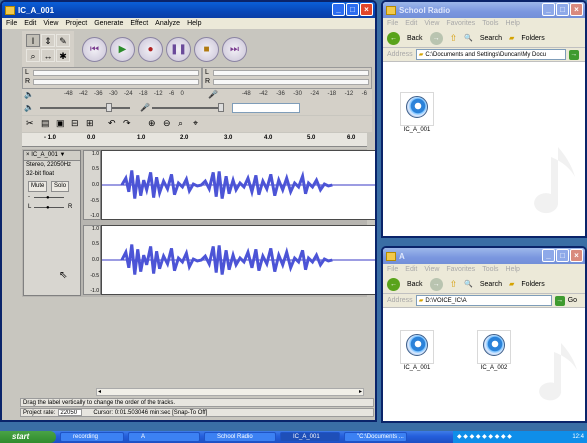 This screenshot has width=587, height=443. I want to click on menu-generate: Generate, so click(108, 23).